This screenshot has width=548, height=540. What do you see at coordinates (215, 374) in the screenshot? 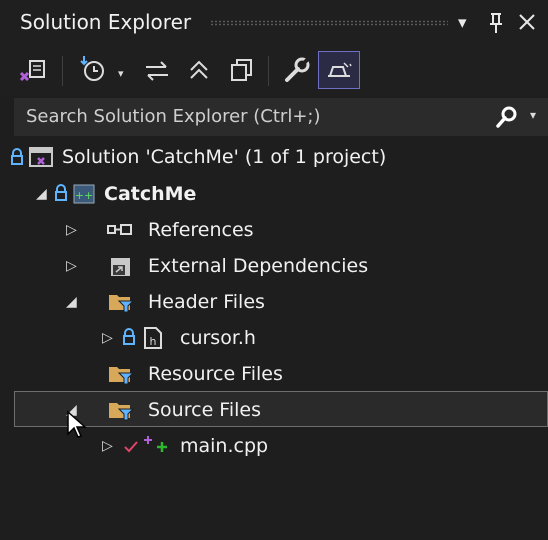
I see `tree-item-resource-files: Resource Files` at bounding box center [215, 374].